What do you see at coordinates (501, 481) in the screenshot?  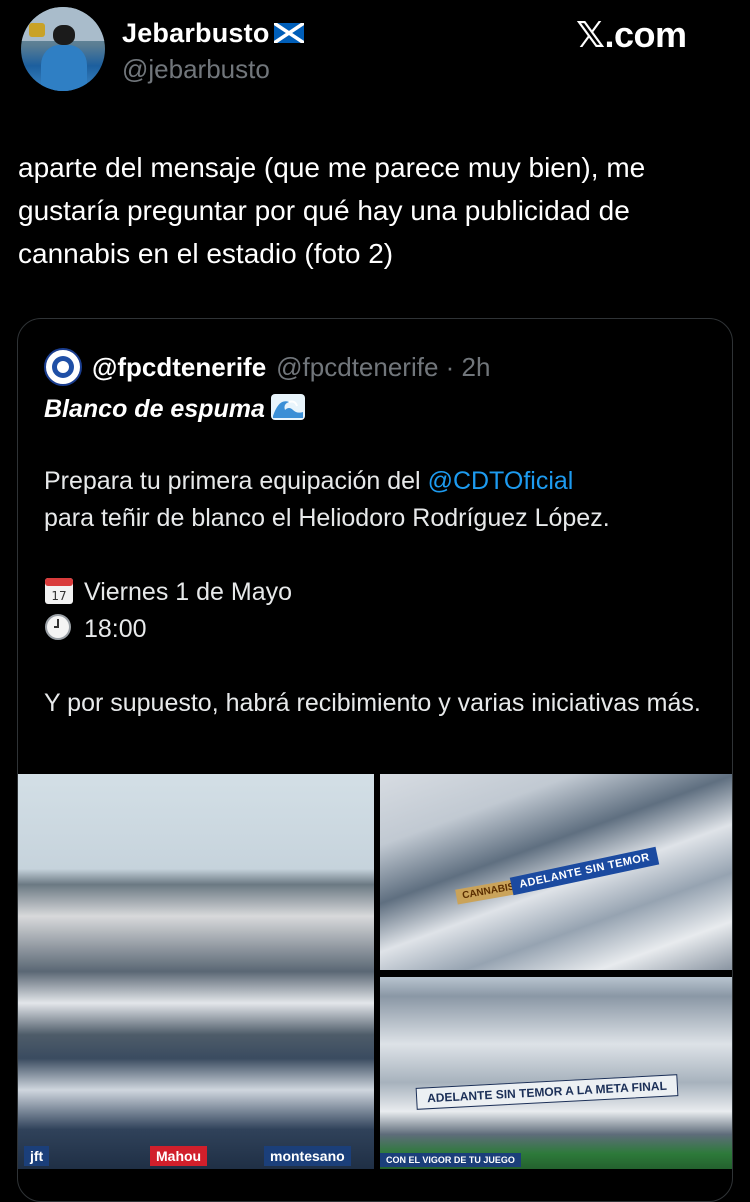 I see `mention-link: @CDTOficial` at bounding box center [501, 481].